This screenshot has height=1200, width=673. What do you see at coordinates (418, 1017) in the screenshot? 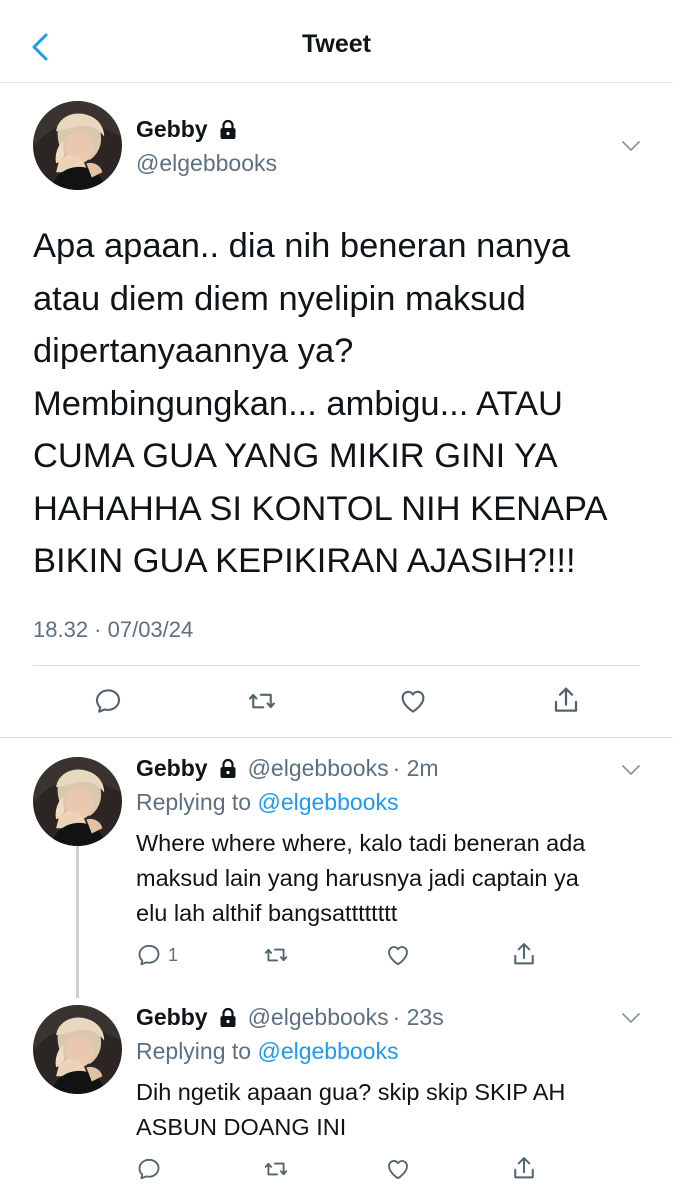
I see `reply-time: · 23s` at bounding box center [418, 1017].